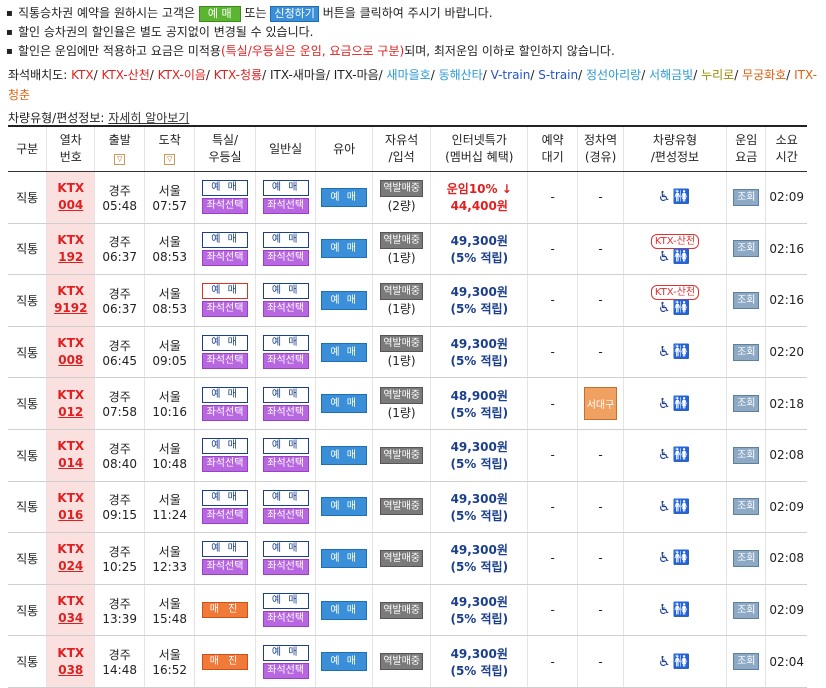  Describe the element at coordinates (70, 257) in the screenshot. I see `train-number-link: 192` at that location.